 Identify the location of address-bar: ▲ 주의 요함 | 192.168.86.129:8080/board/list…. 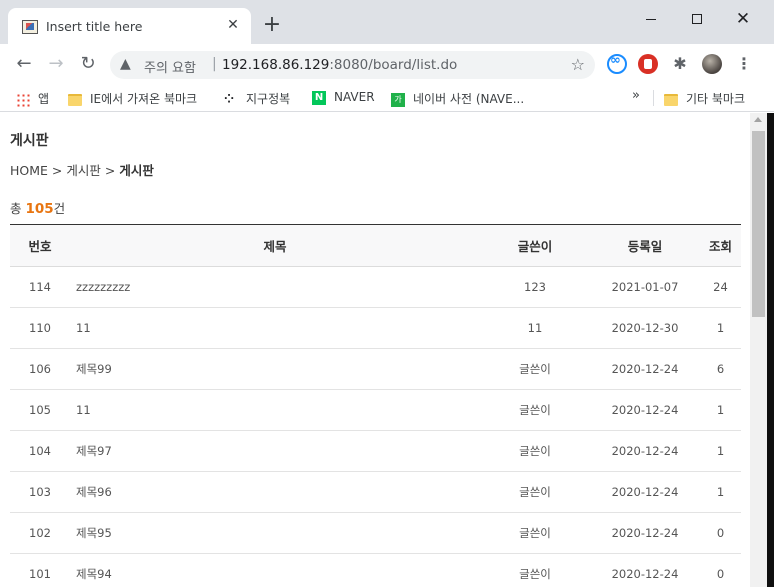
(352, 65).